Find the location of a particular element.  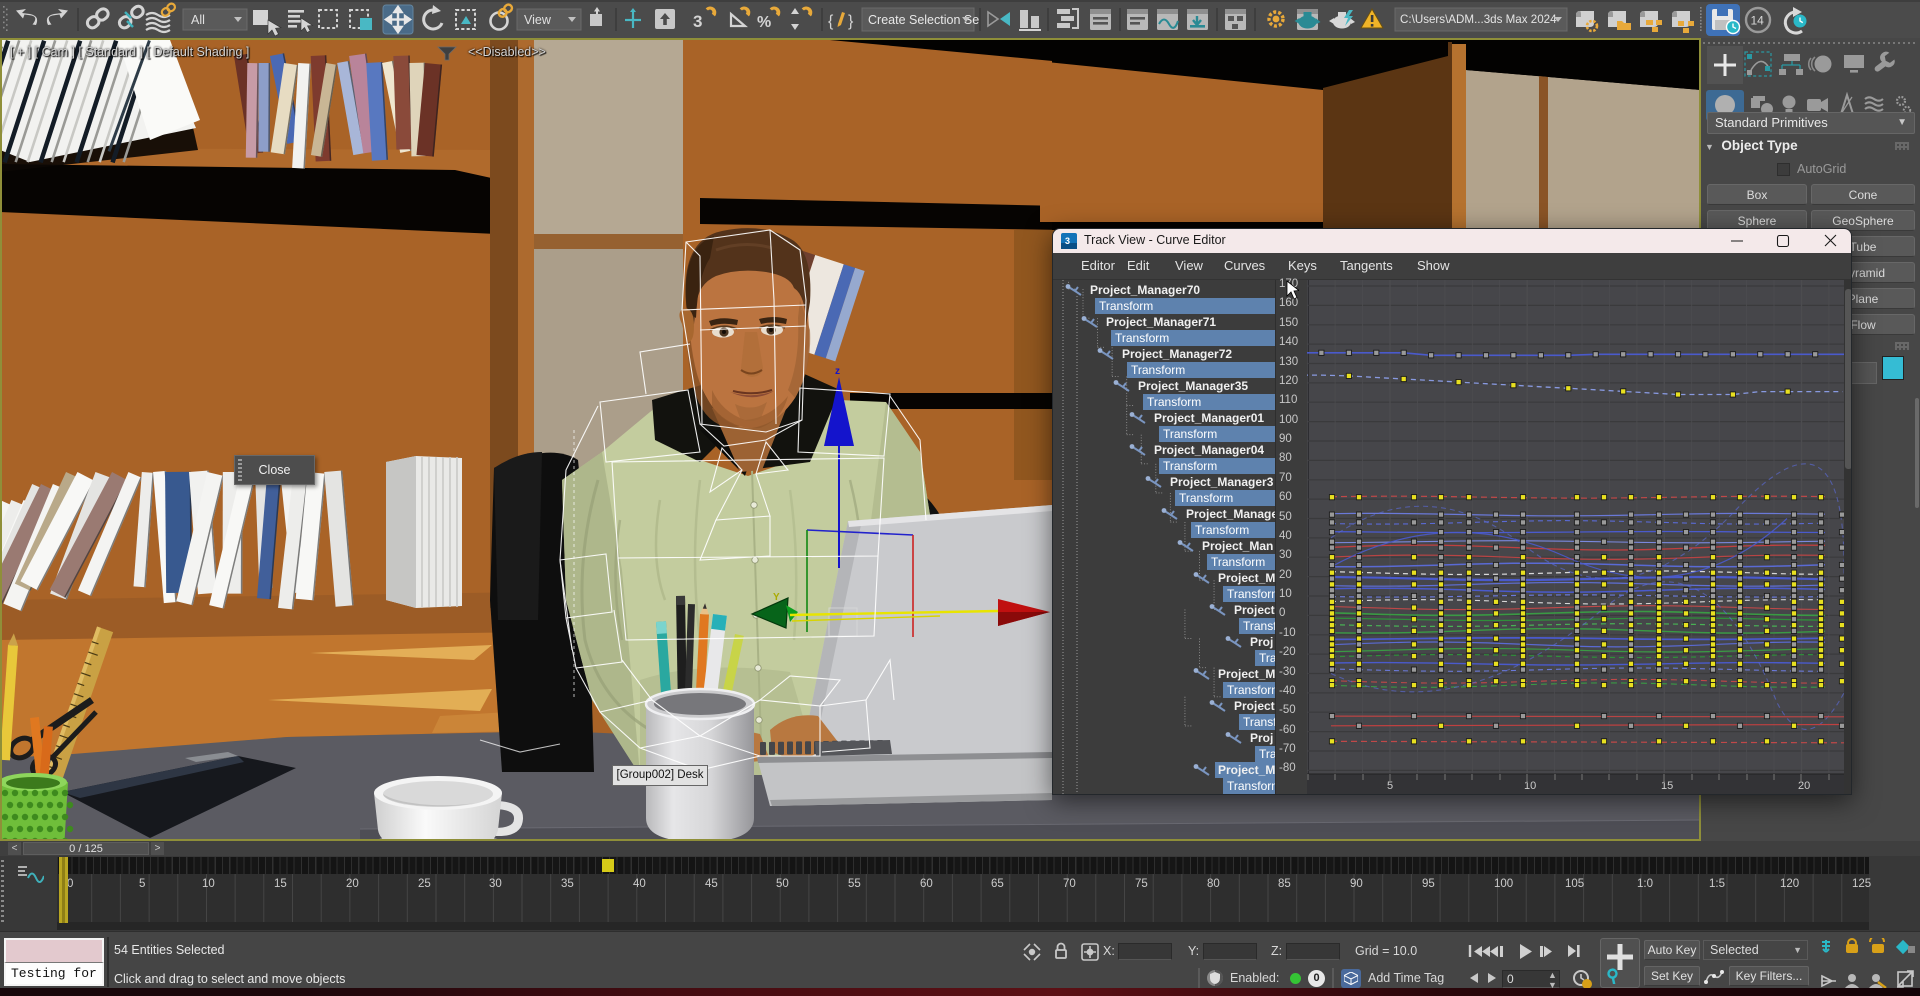

svg-text: 95 is located at coordinates (1428, 884).